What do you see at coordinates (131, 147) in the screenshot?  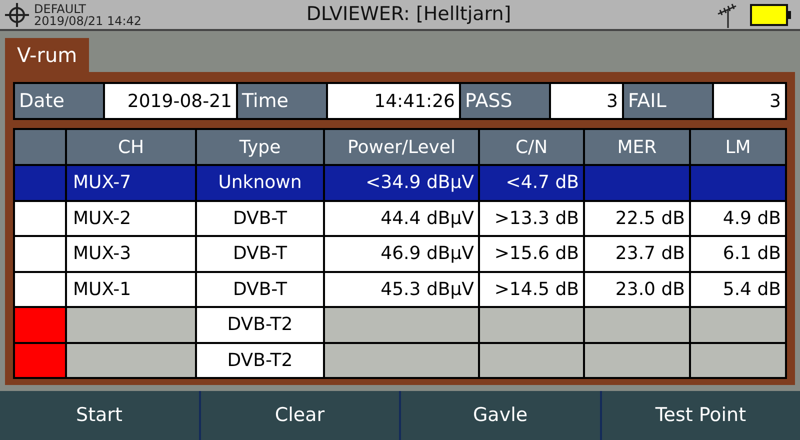 I see `column-header: CH` at bounding box center [131, 147].